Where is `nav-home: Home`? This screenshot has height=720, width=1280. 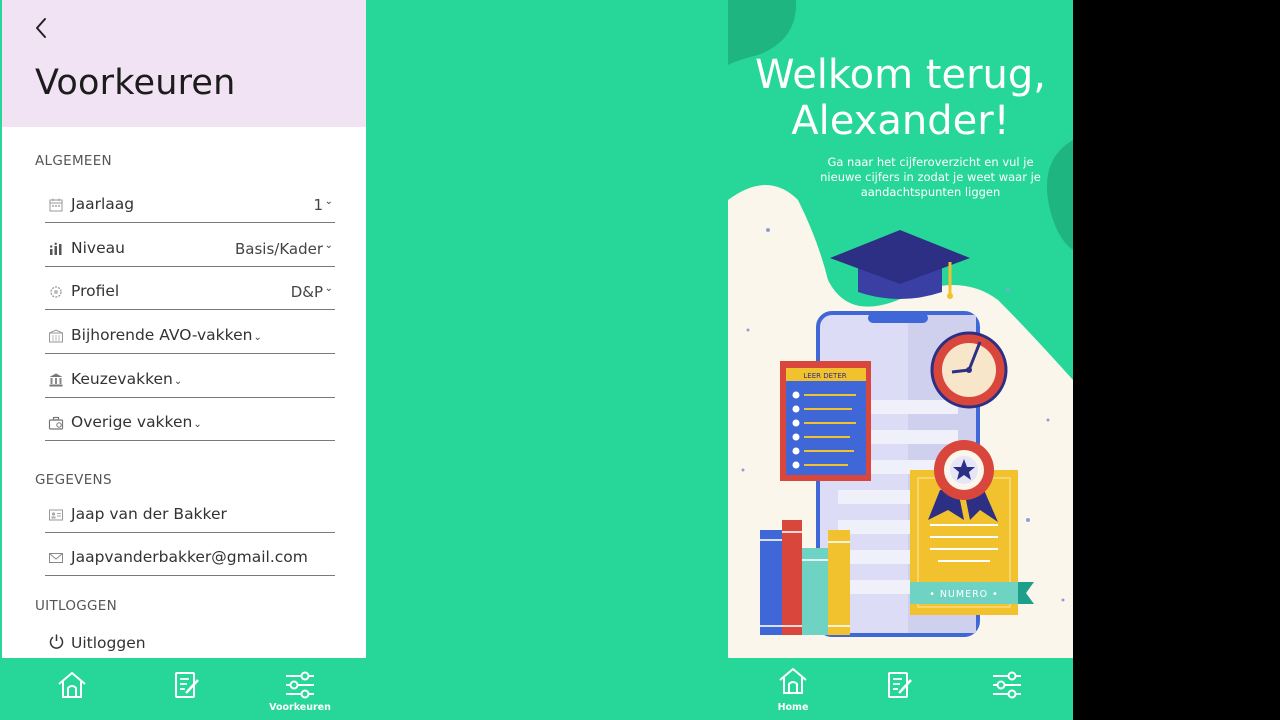
nav-home: Home is located at coordinates (793, 689).